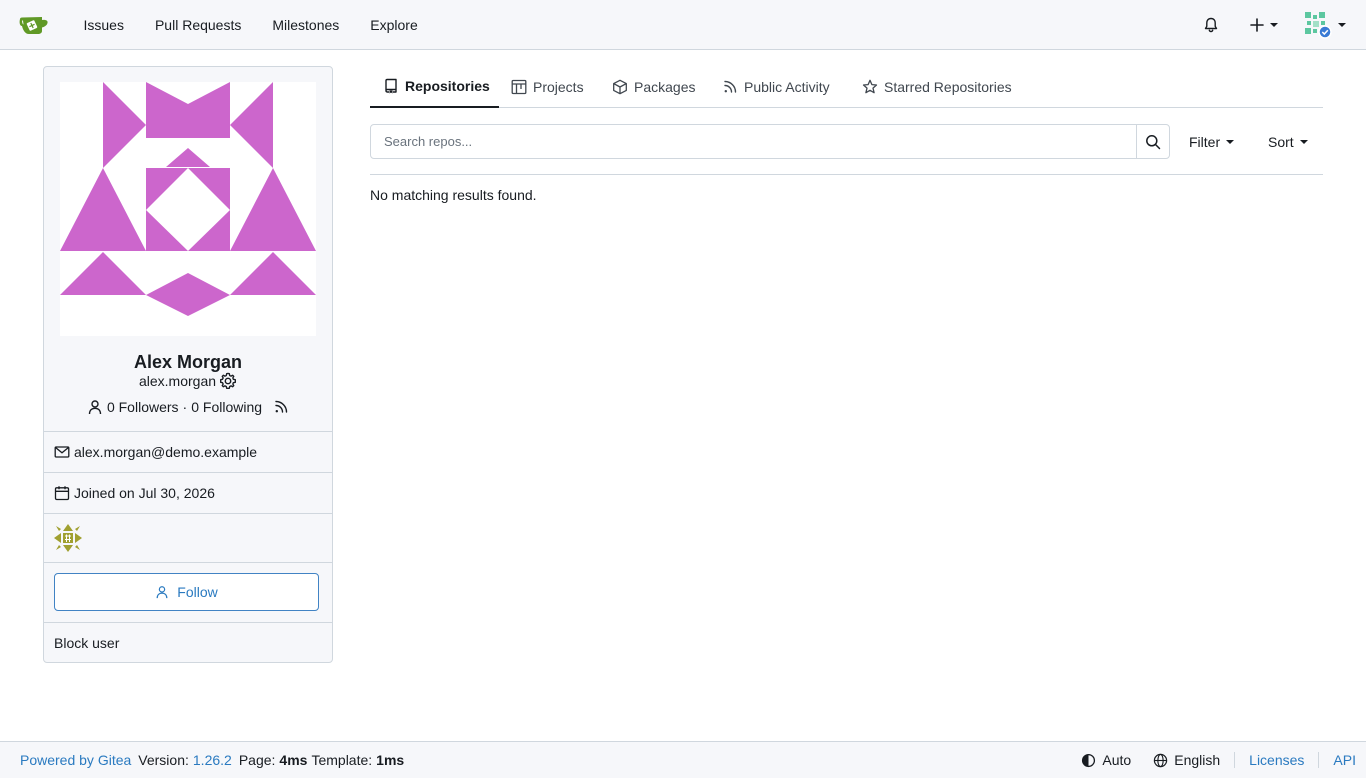  Describe the element at coordinates (1257, 25) in the screenshot. I see `plus-icon` at that location.